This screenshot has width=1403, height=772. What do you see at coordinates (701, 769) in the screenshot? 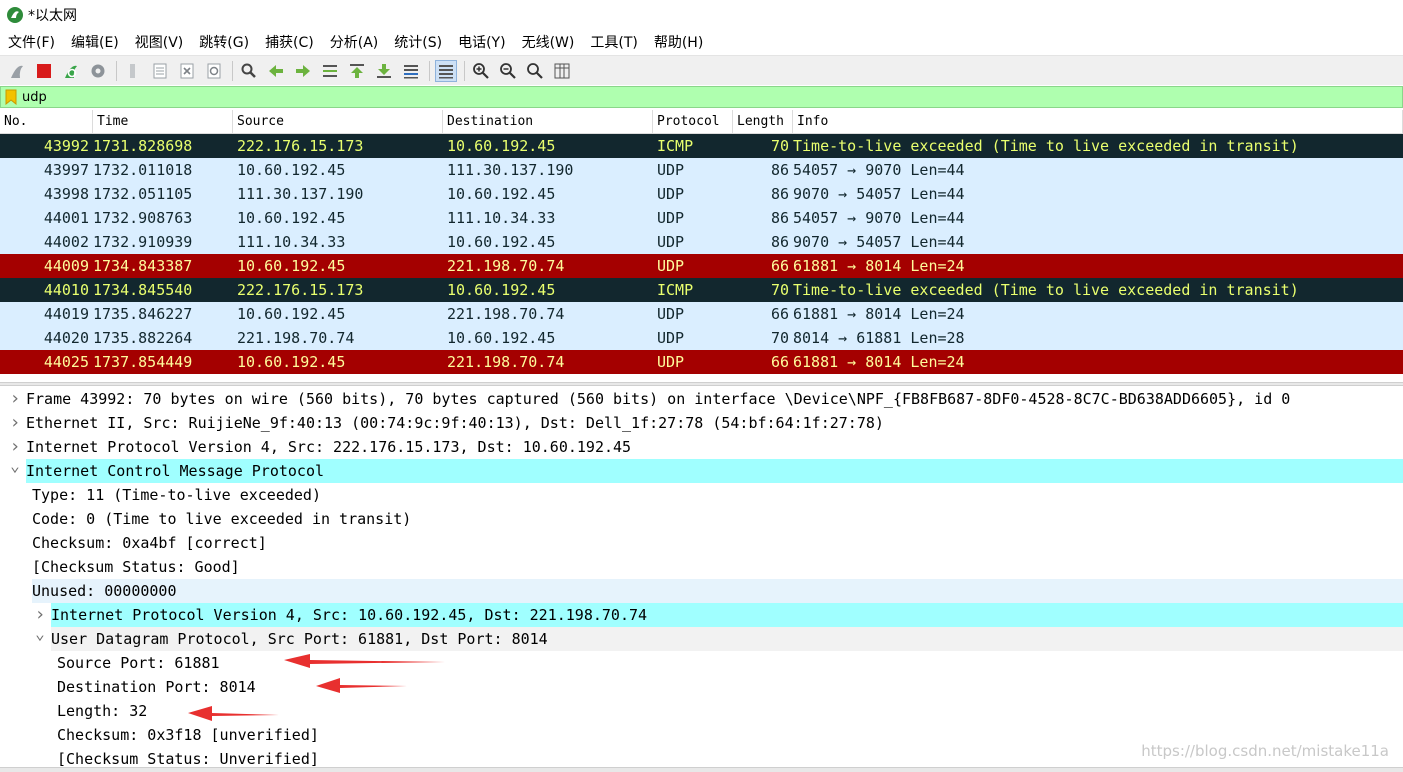
I see `status-bar` at bounding box center [701, 769].